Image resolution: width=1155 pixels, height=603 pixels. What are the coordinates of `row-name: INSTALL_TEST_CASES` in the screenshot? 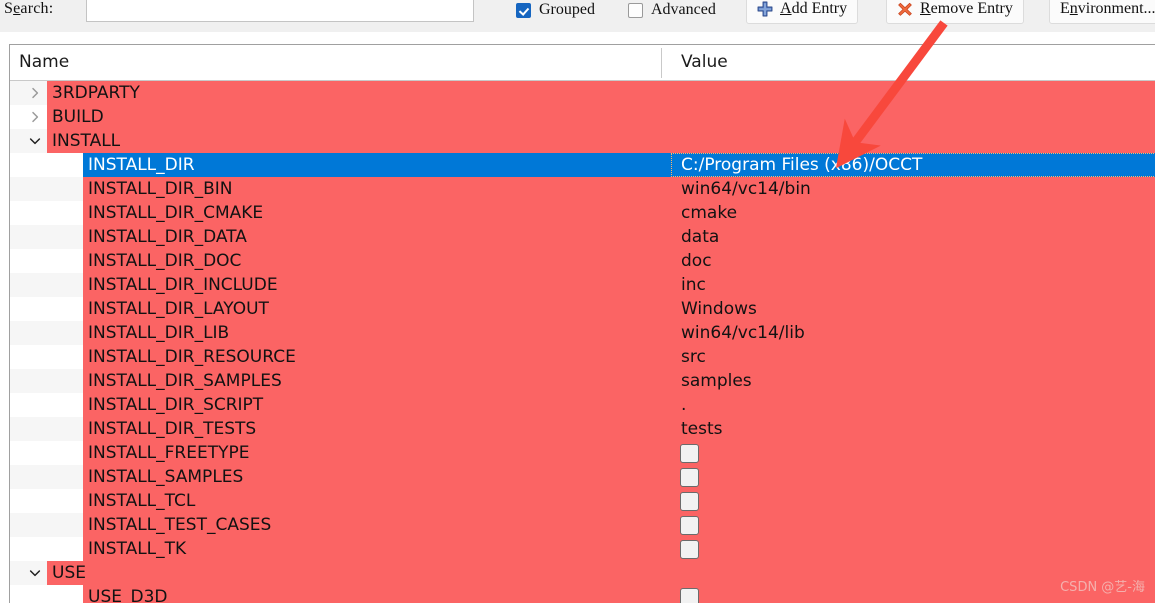 It's located at (180, 525).